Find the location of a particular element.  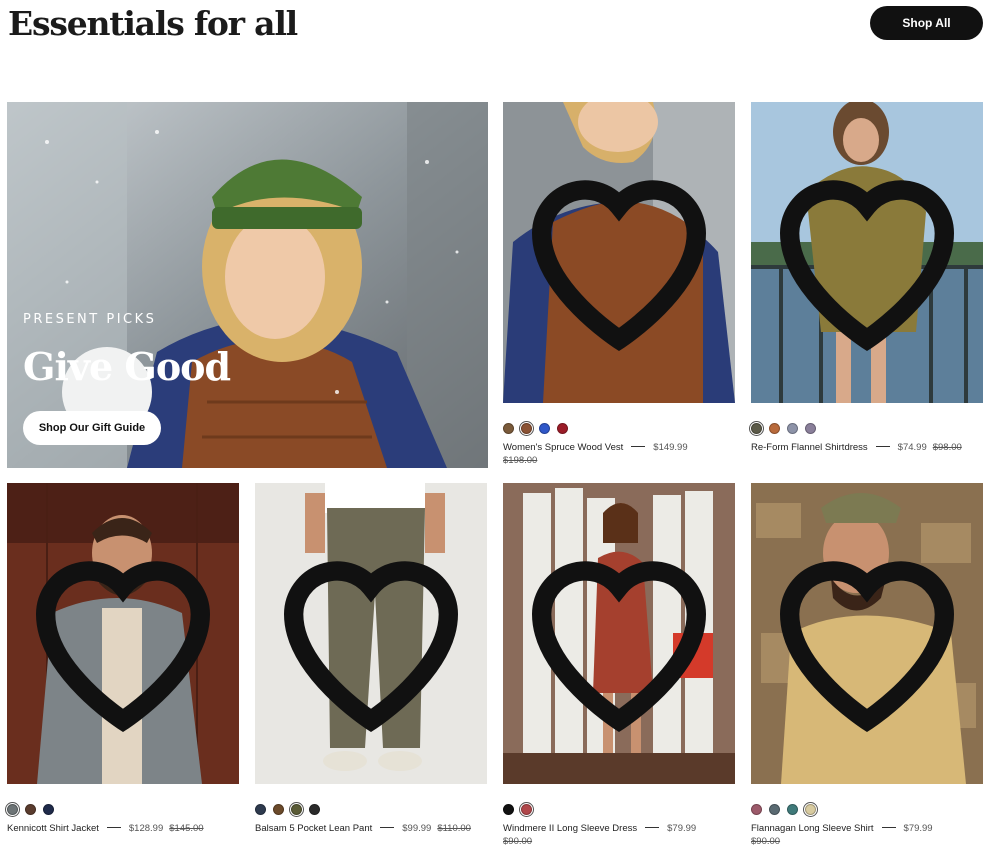

page-title: Essentials for all is located at coordinates (153, 23).